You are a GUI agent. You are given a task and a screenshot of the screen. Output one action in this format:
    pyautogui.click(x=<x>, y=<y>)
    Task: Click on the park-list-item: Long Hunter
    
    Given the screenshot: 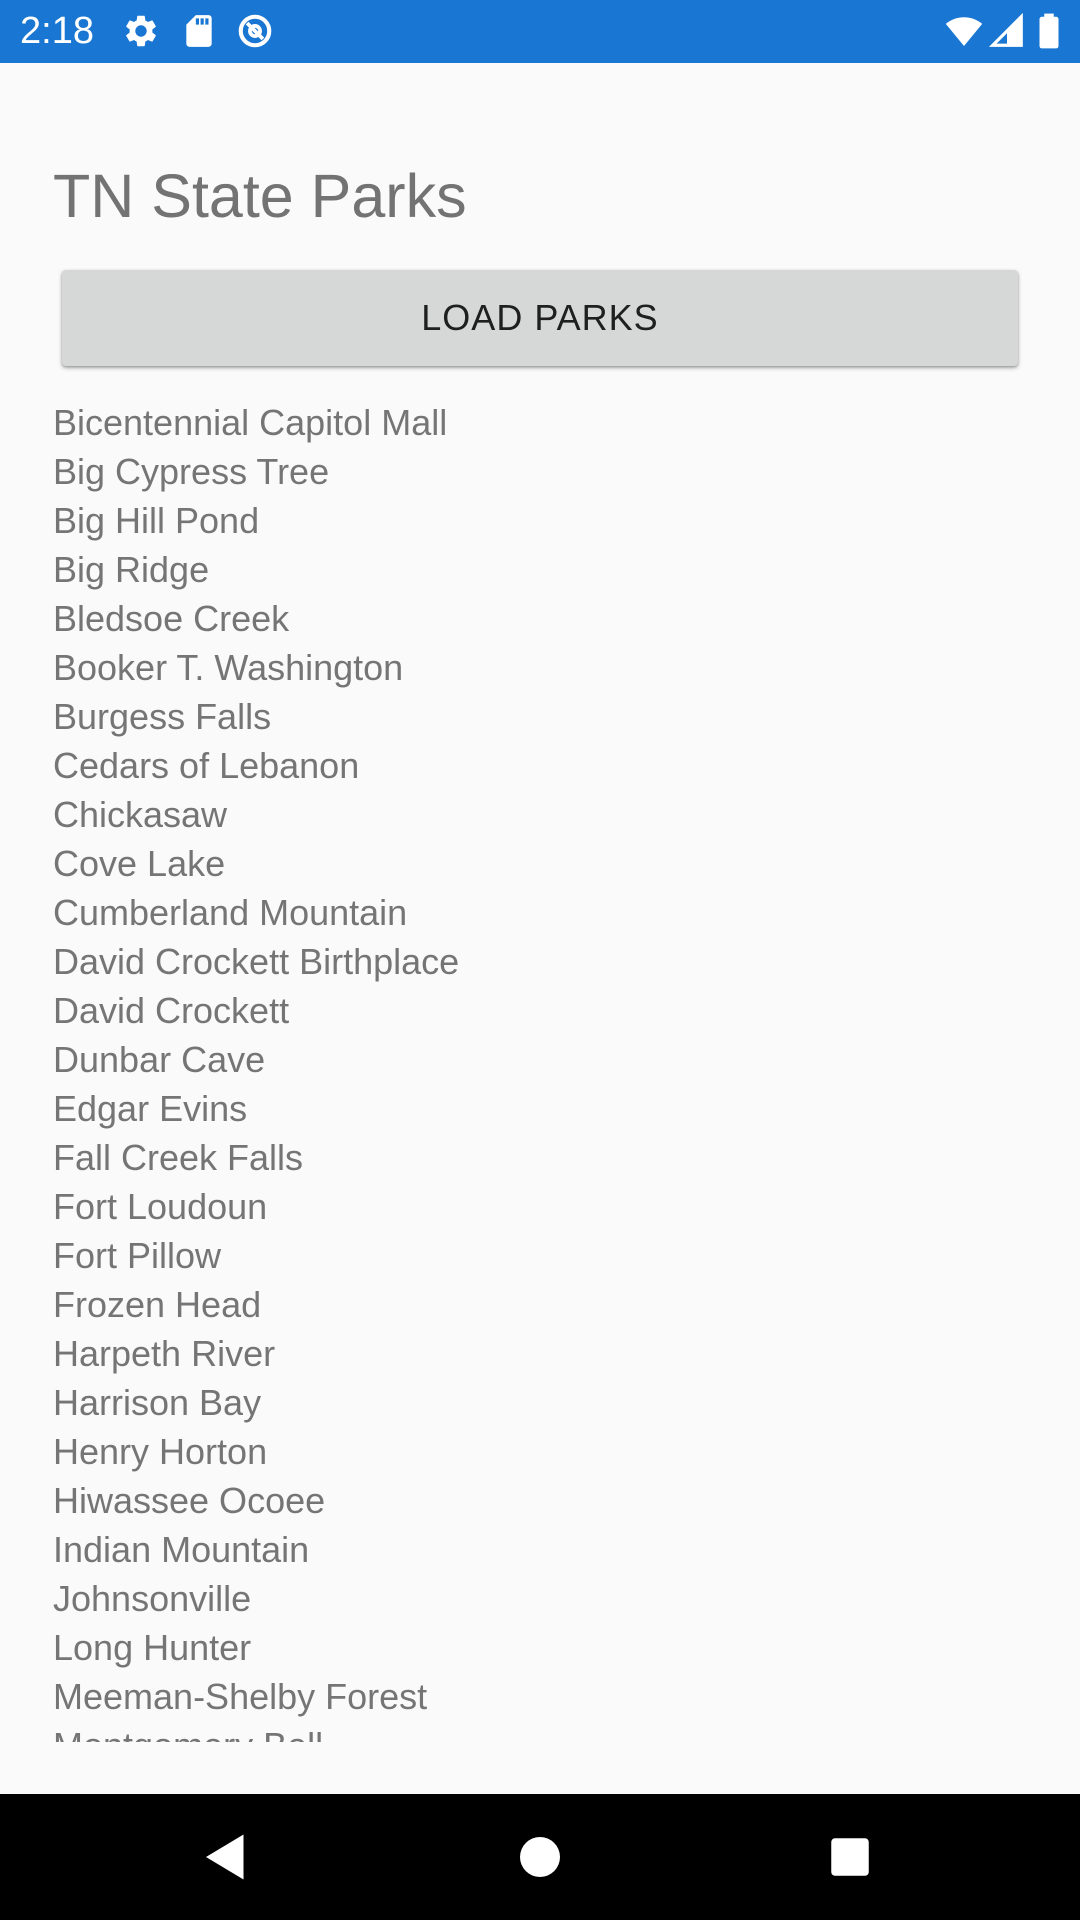 What is the action you would take?
    pyautogui.click(x=566, y=1647)
    